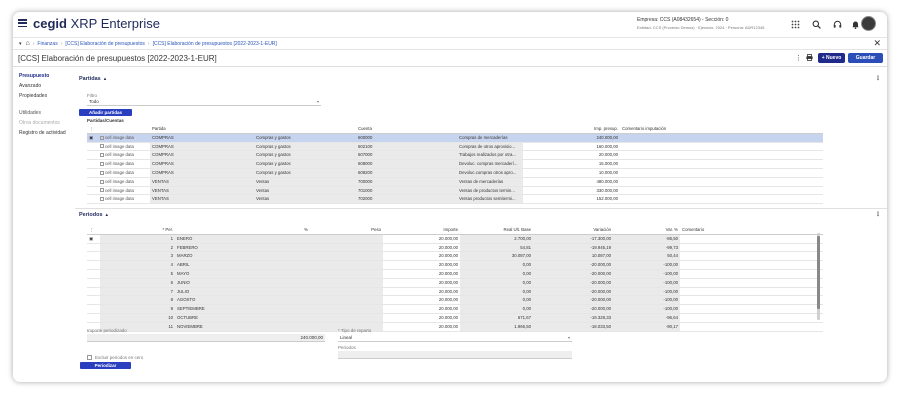 The image size is (900, 396). I want to click on cell-partida: COMPRAS, so click(202, 147).